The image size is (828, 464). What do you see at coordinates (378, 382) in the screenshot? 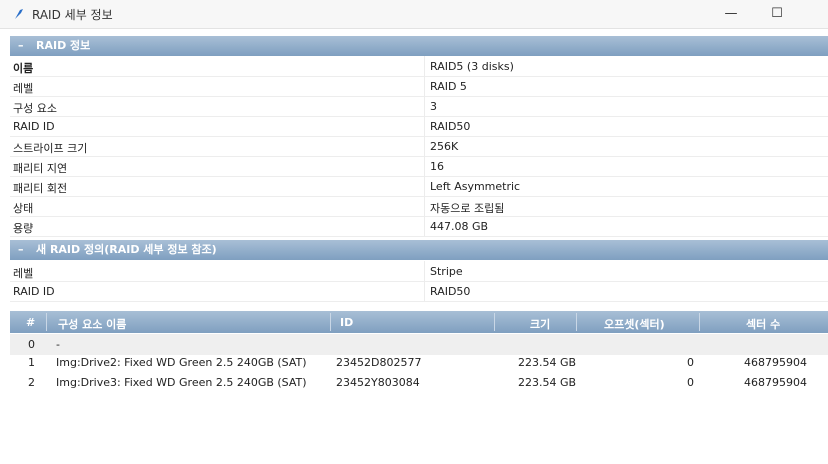
I see `cell-id: 23452Y803084` at bounding box center [378, 382].